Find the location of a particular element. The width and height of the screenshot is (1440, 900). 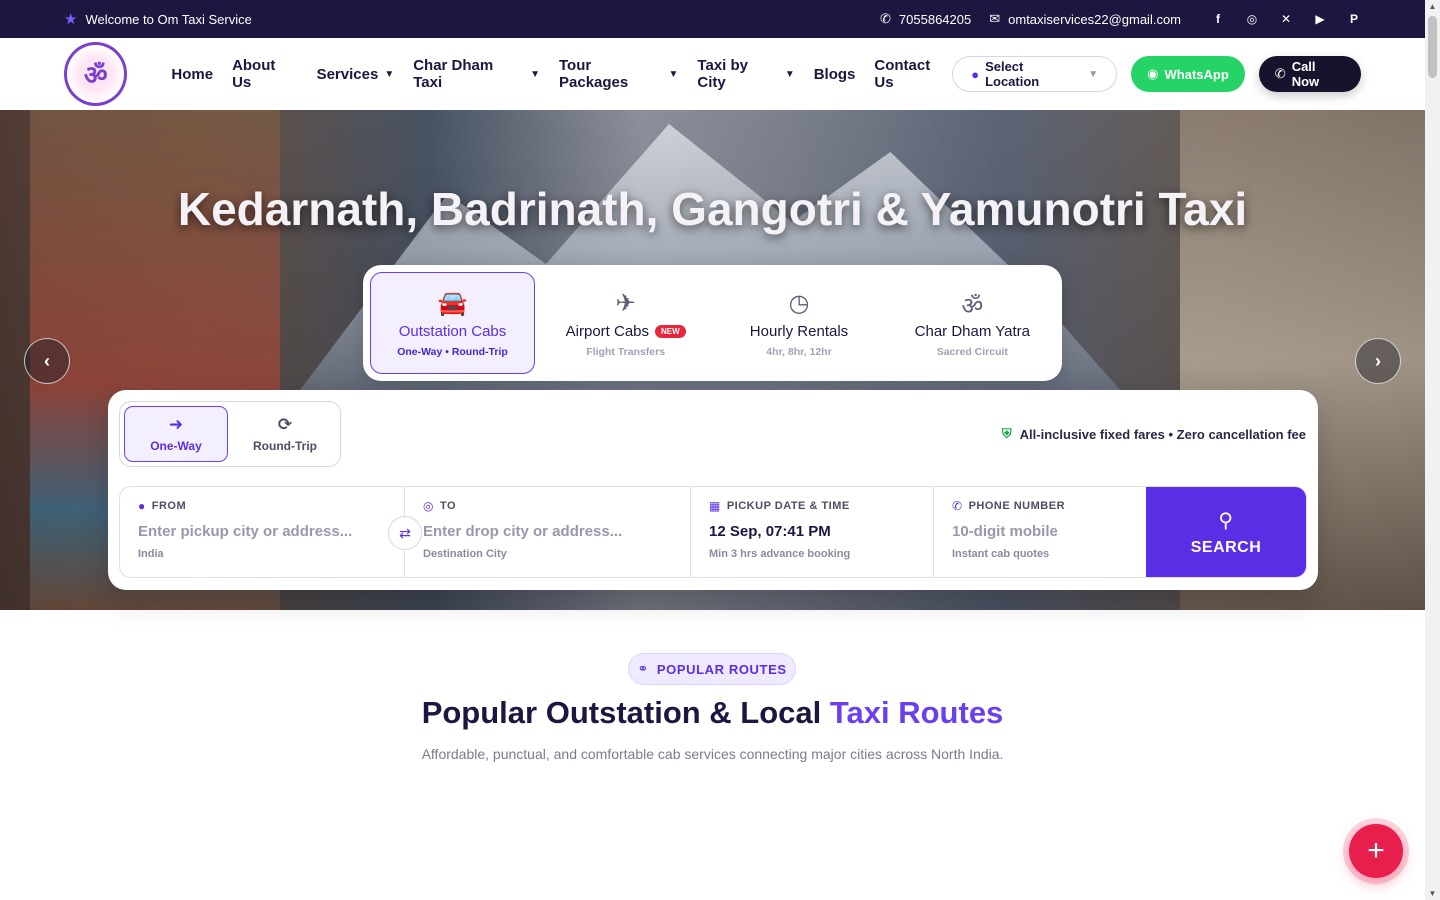

calendar-icon: ▦ is located at coordinates (715, 506).